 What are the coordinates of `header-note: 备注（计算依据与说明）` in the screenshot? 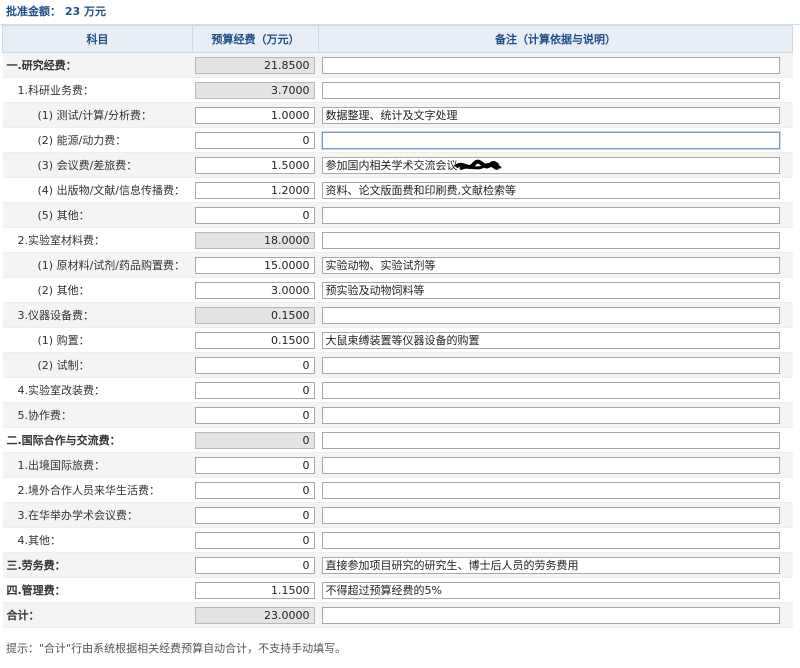 It's located at (555, 39).